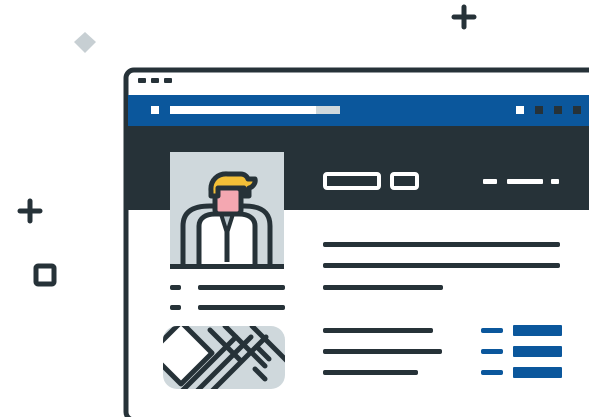 The image size is (589, 417). What do you see at coordinates (45, 275) in the screenshot?
I see `square-icon` at bounding box center [45, 275].